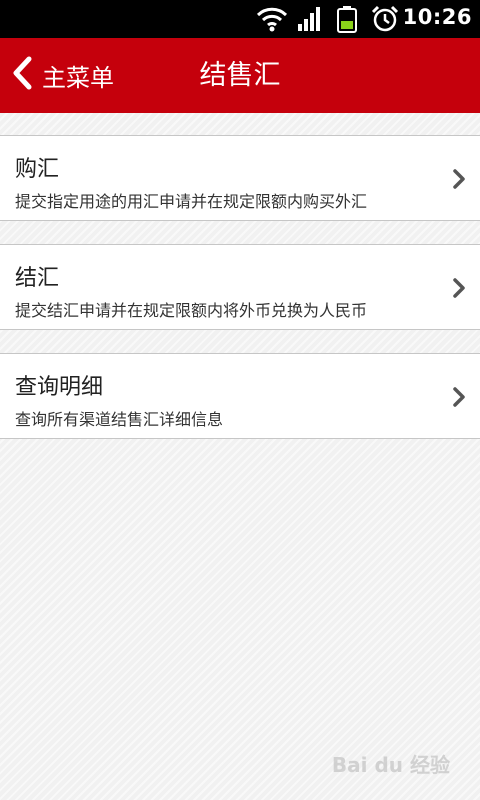  Describe the element at coordinates (272, 21) in the screenshot. I see `wifi-icon` at that location.